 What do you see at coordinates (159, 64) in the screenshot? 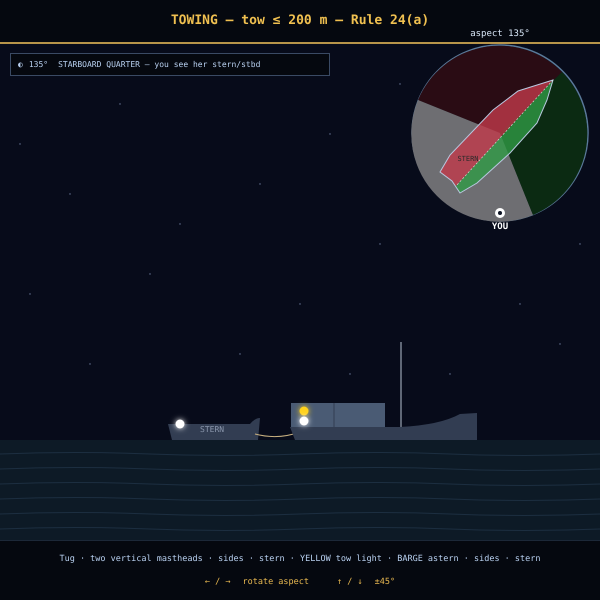
I see `aspect-description: STARBOARD QUARTER — you see her stern/stbd` at bounding box center [159, 64].